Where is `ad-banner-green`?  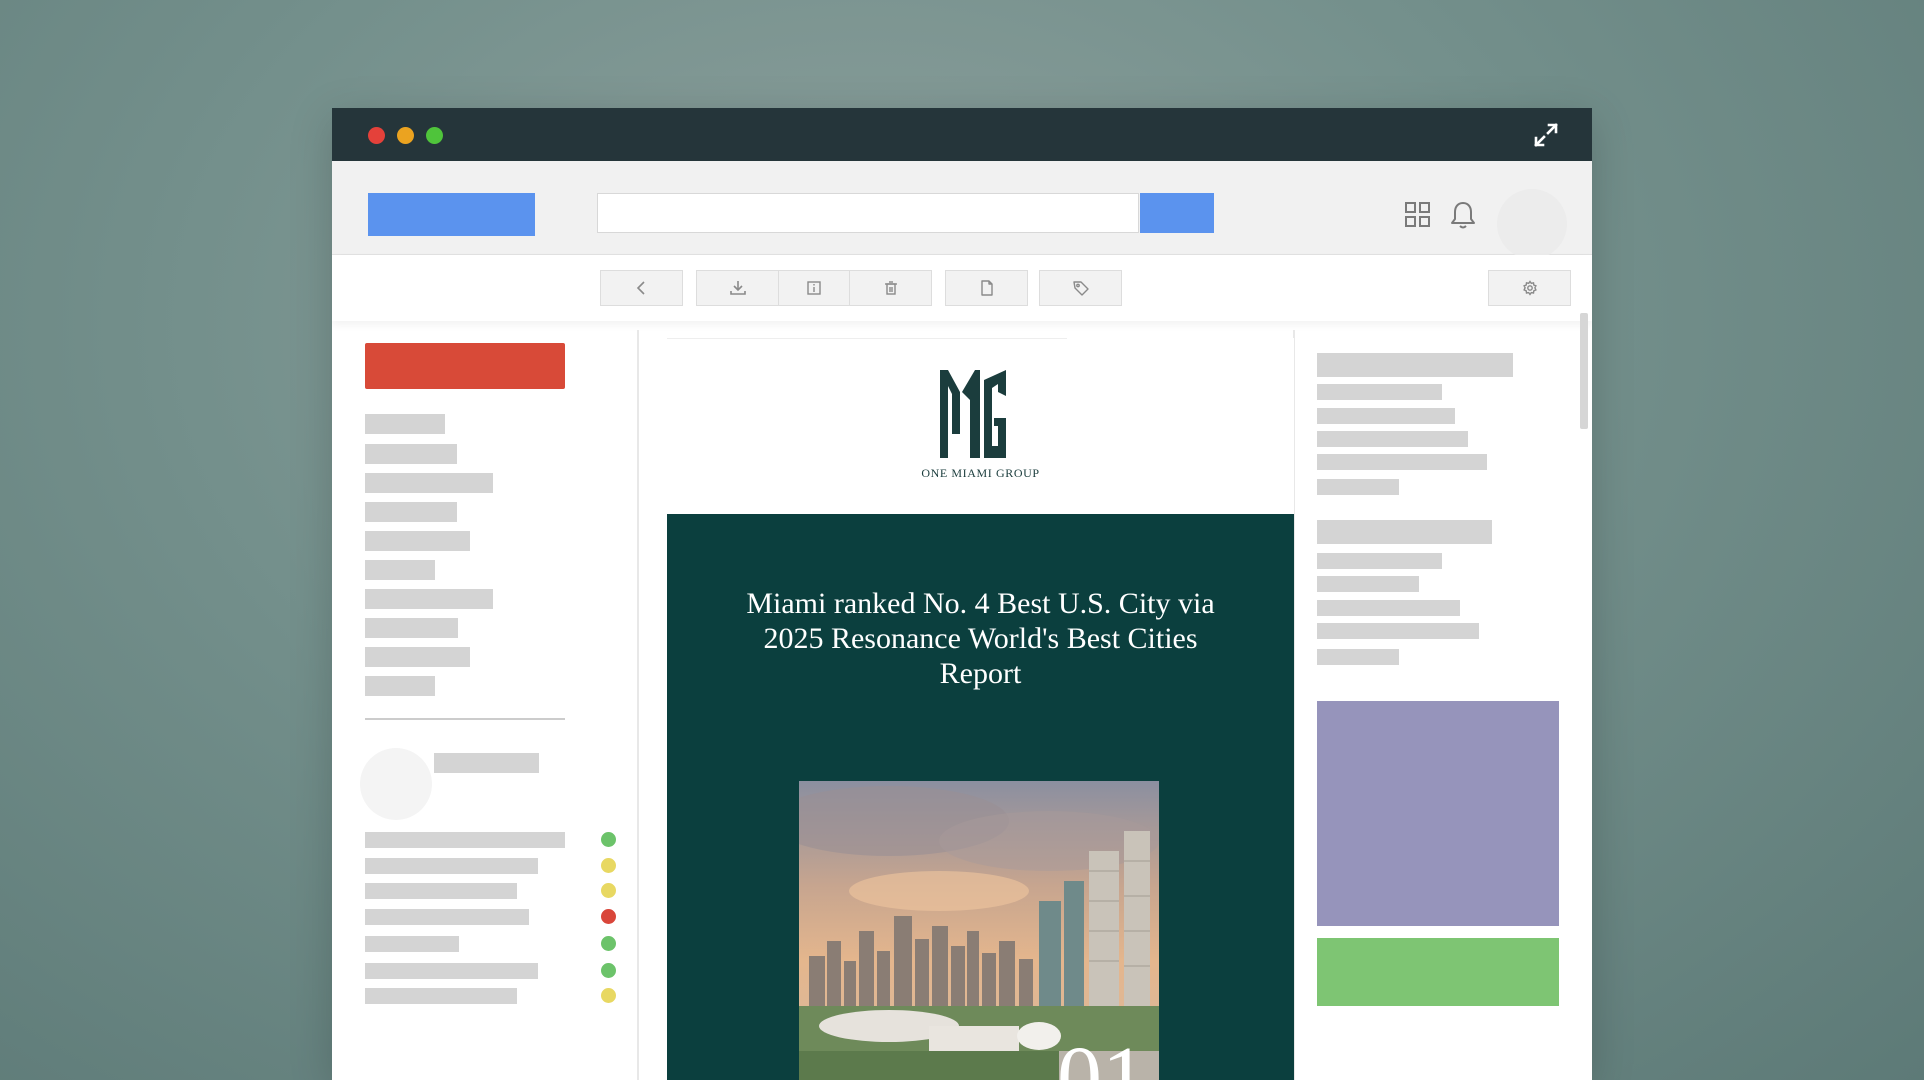
ad-banner-green is located at coordinates (1438, 972).